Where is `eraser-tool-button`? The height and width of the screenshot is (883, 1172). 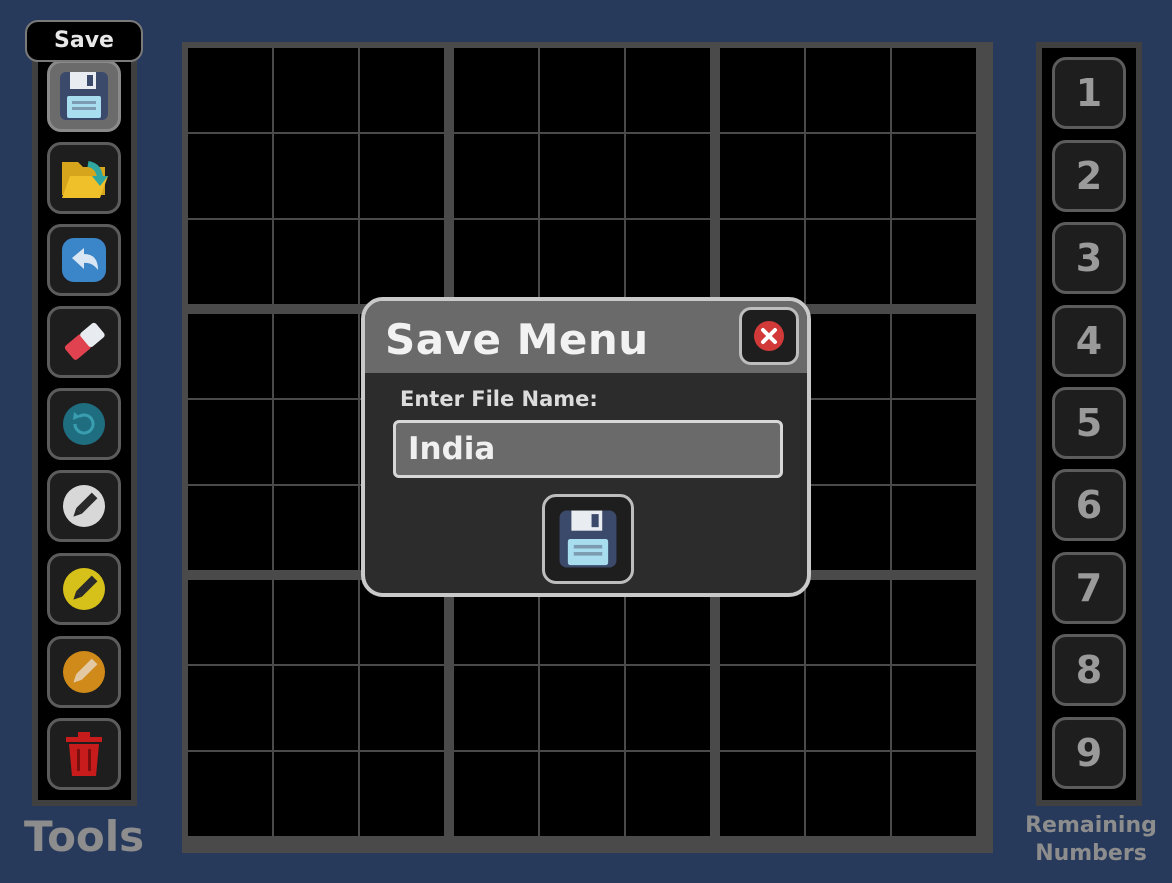
eraser-tool-button is located at coordinates (84, 342).